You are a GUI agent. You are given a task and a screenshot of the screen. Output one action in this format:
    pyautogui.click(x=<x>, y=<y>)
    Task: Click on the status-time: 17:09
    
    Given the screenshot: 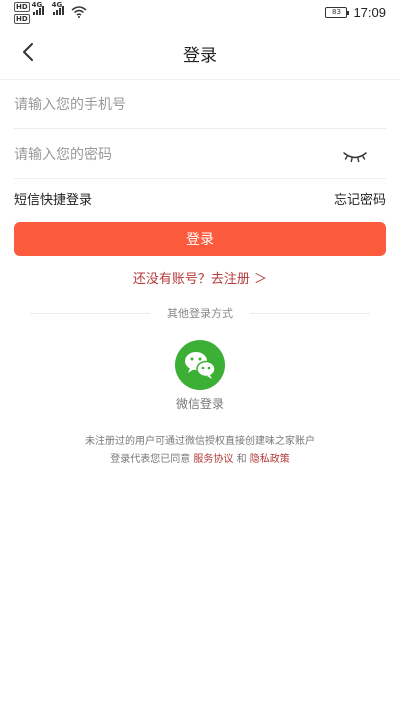 What is the action you would take?
    pyautogui.click(x=369, y=12)
    